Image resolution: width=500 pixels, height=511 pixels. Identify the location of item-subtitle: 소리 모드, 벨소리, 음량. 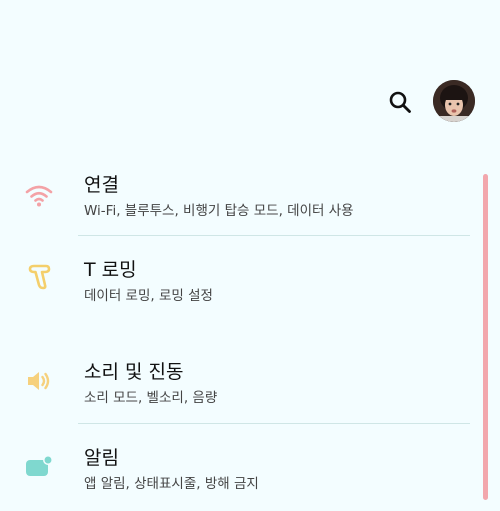
(151, 398).